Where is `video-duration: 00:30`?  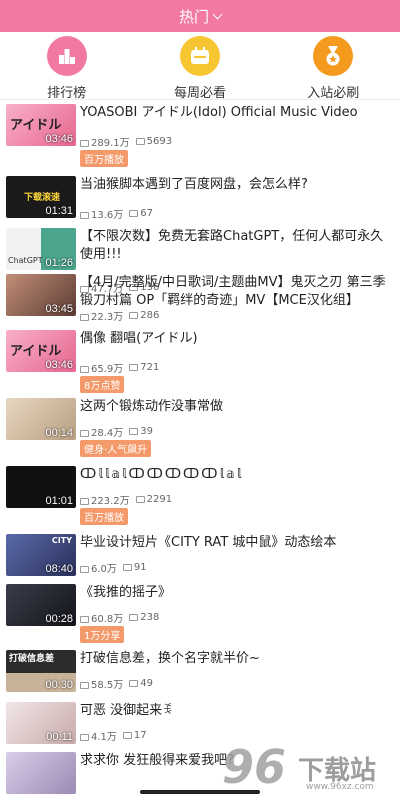
video-duration: 00:30 is located at coordinates (59, 685).